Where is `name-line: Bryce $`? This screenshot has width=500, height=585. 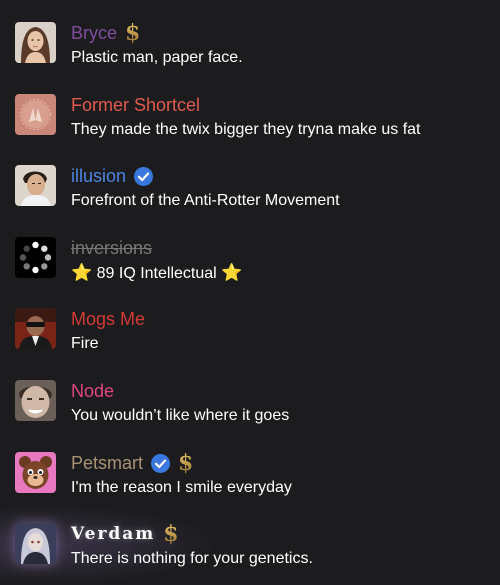 name-line: Bryce $ is located at coordinates (105, 33).